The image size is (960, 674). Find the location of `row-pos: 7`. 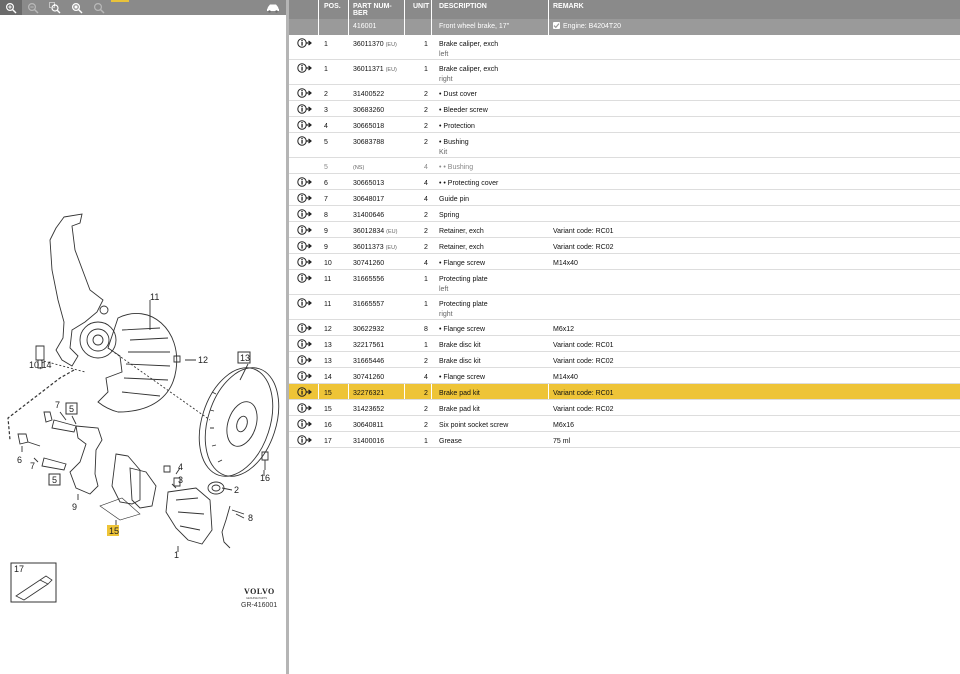

row-pos: 7 is located at coordinates (326, 199).